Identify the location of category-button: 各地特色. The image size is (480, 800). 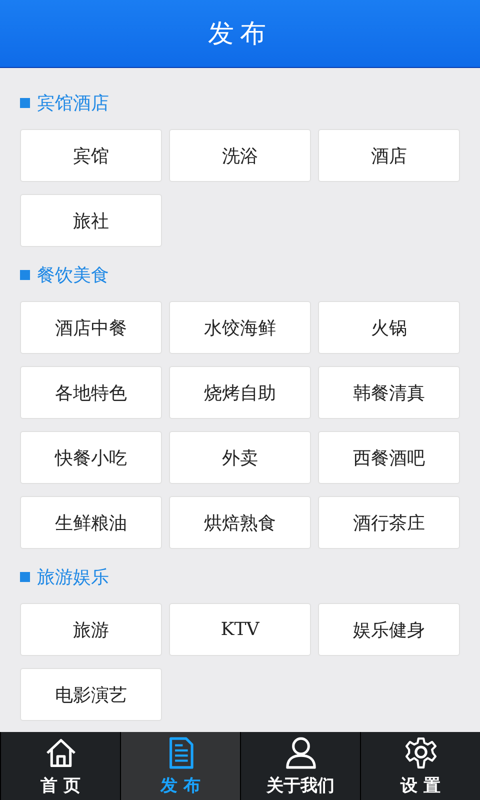
(91, 392).